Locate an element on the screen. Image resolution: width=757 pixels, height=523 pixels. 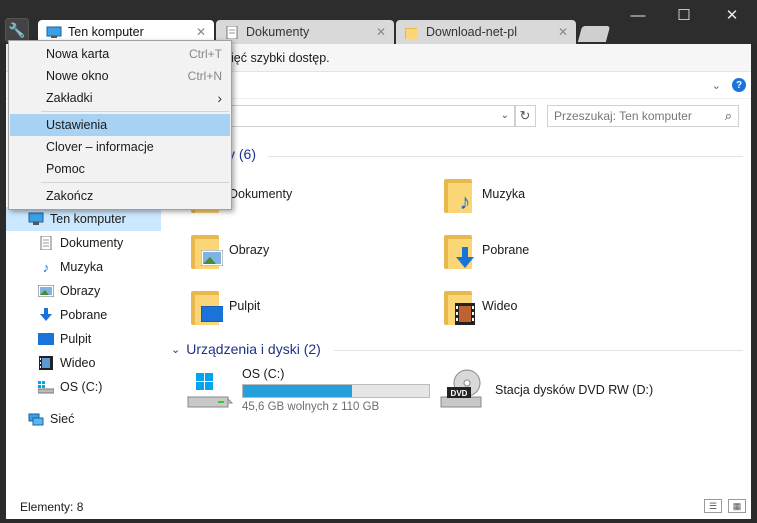
menu-shortcut: Ctrl+T is located at coordinates (205, 54).